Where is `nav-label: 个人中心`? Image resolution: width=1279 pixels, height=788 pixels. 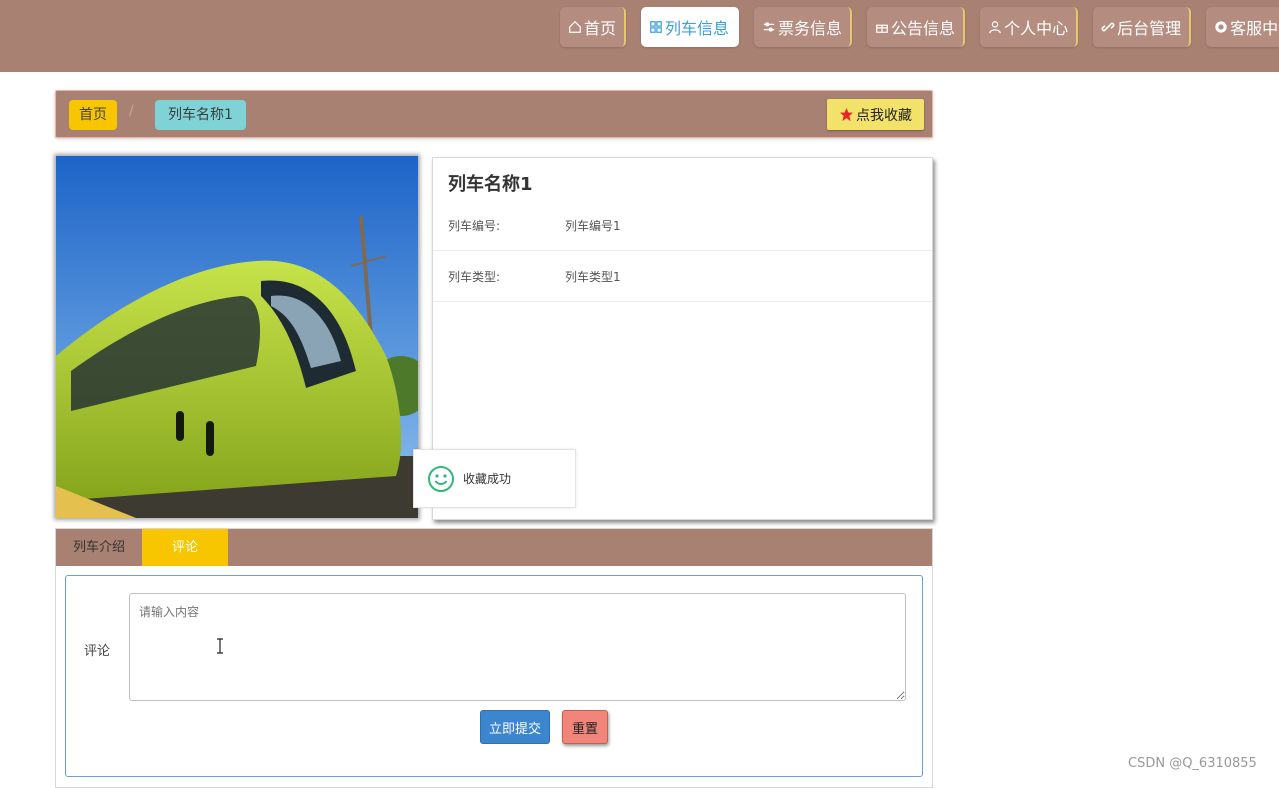
nav-label: 个人中心 is located at coordinates (1036, 28).